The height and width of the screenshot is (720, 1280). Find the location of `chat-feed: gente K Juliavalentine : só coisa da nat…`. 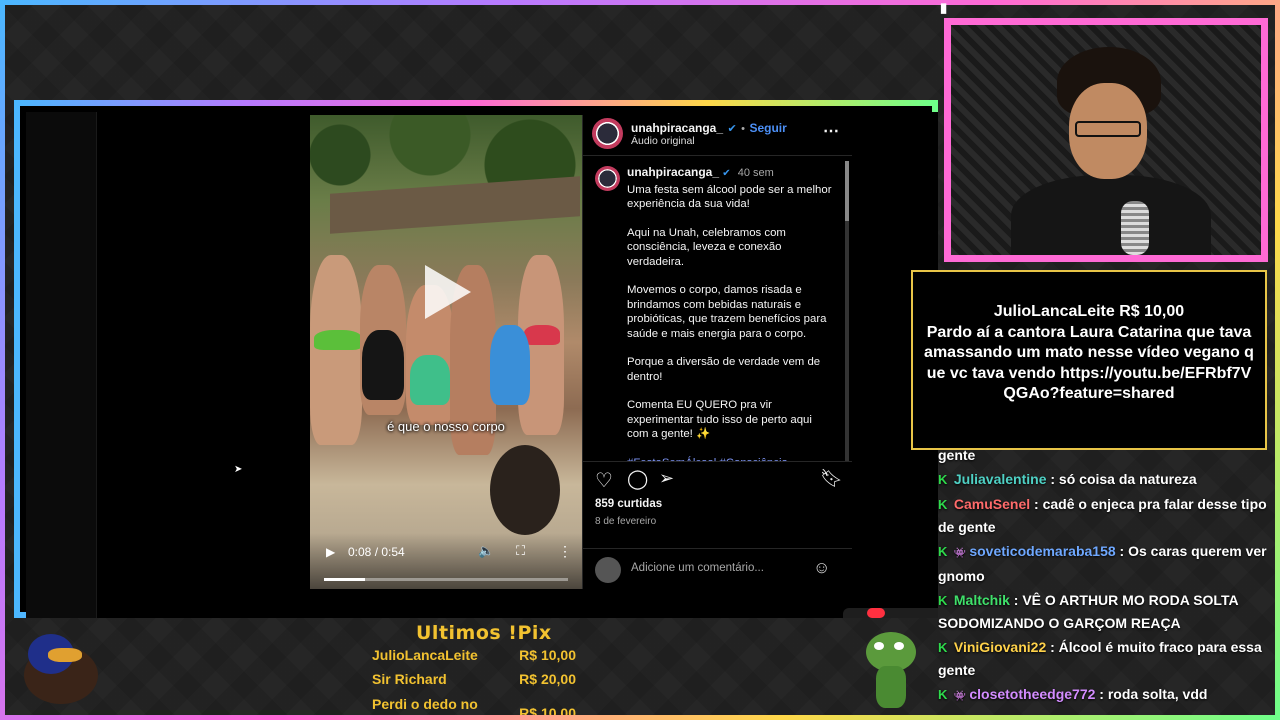

chat-feed: gente K Juliavalentine : só coisa da nat… is located at coordinates (1105, 577).